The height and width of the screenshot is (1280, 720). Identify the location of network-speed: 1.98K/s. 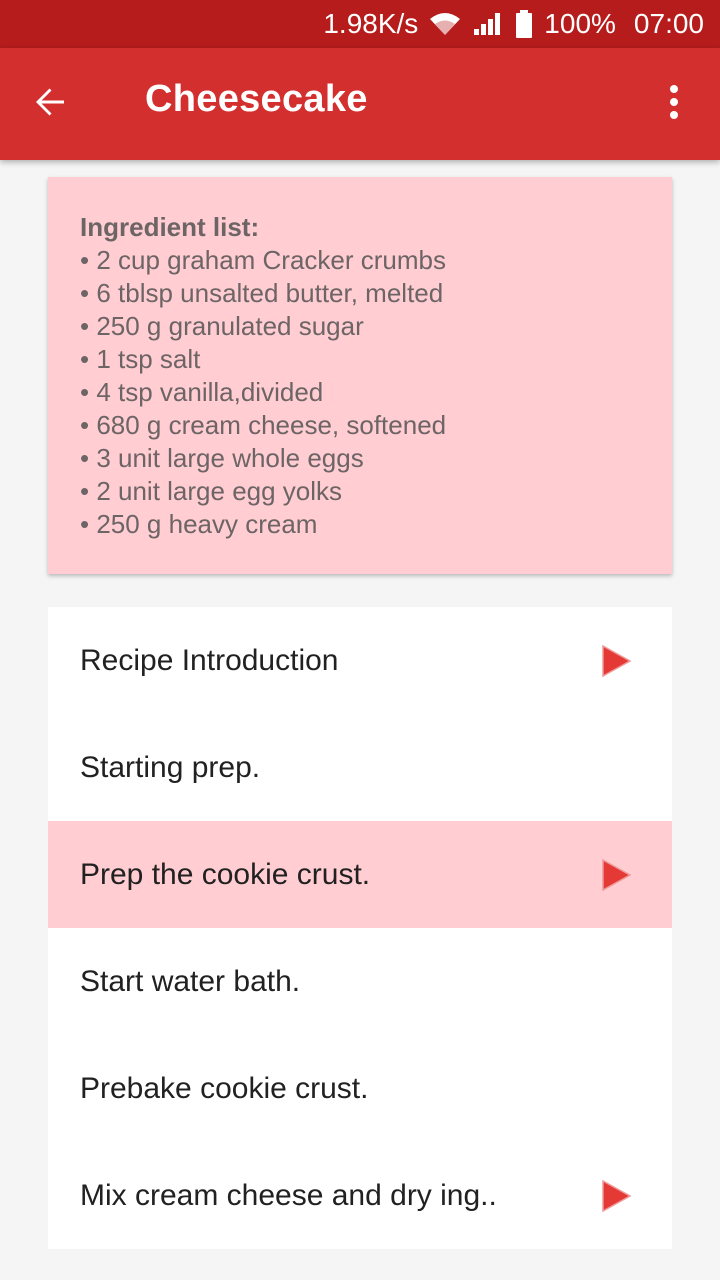
(371, 23).